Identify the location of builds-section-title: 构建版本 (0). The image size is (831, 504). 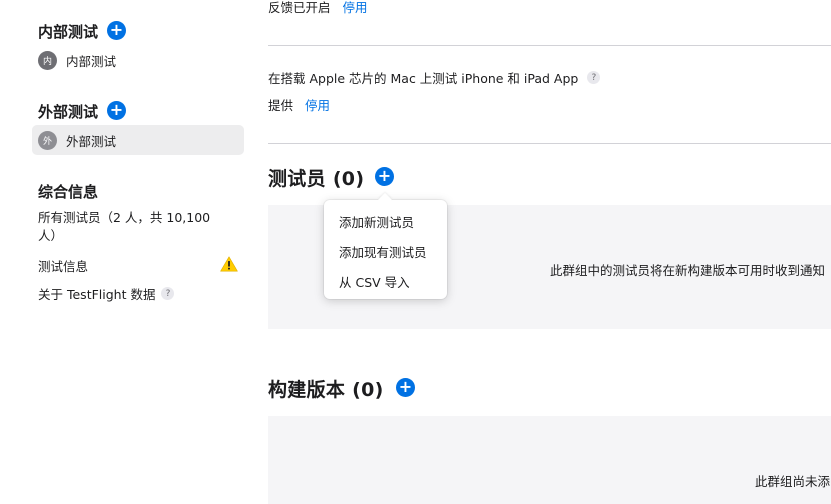
(326, 390).